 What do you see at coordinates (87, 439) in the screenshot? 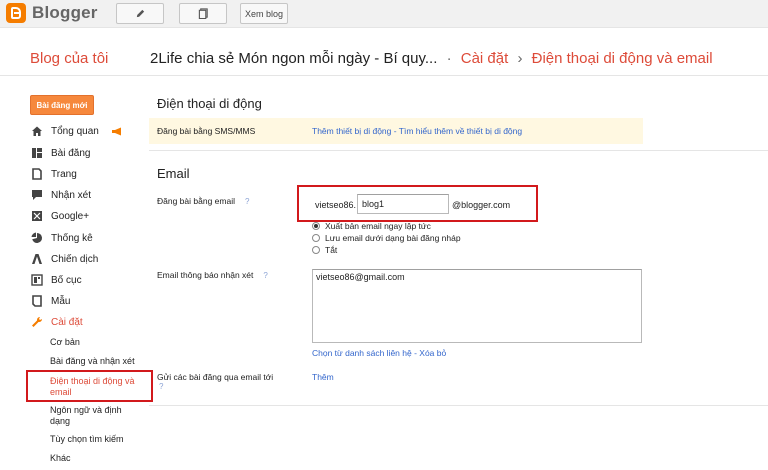
I see `sidebar-subitem-search-preferences: Tùy chọn tìm kiếm` at bounding box center [87, 439].